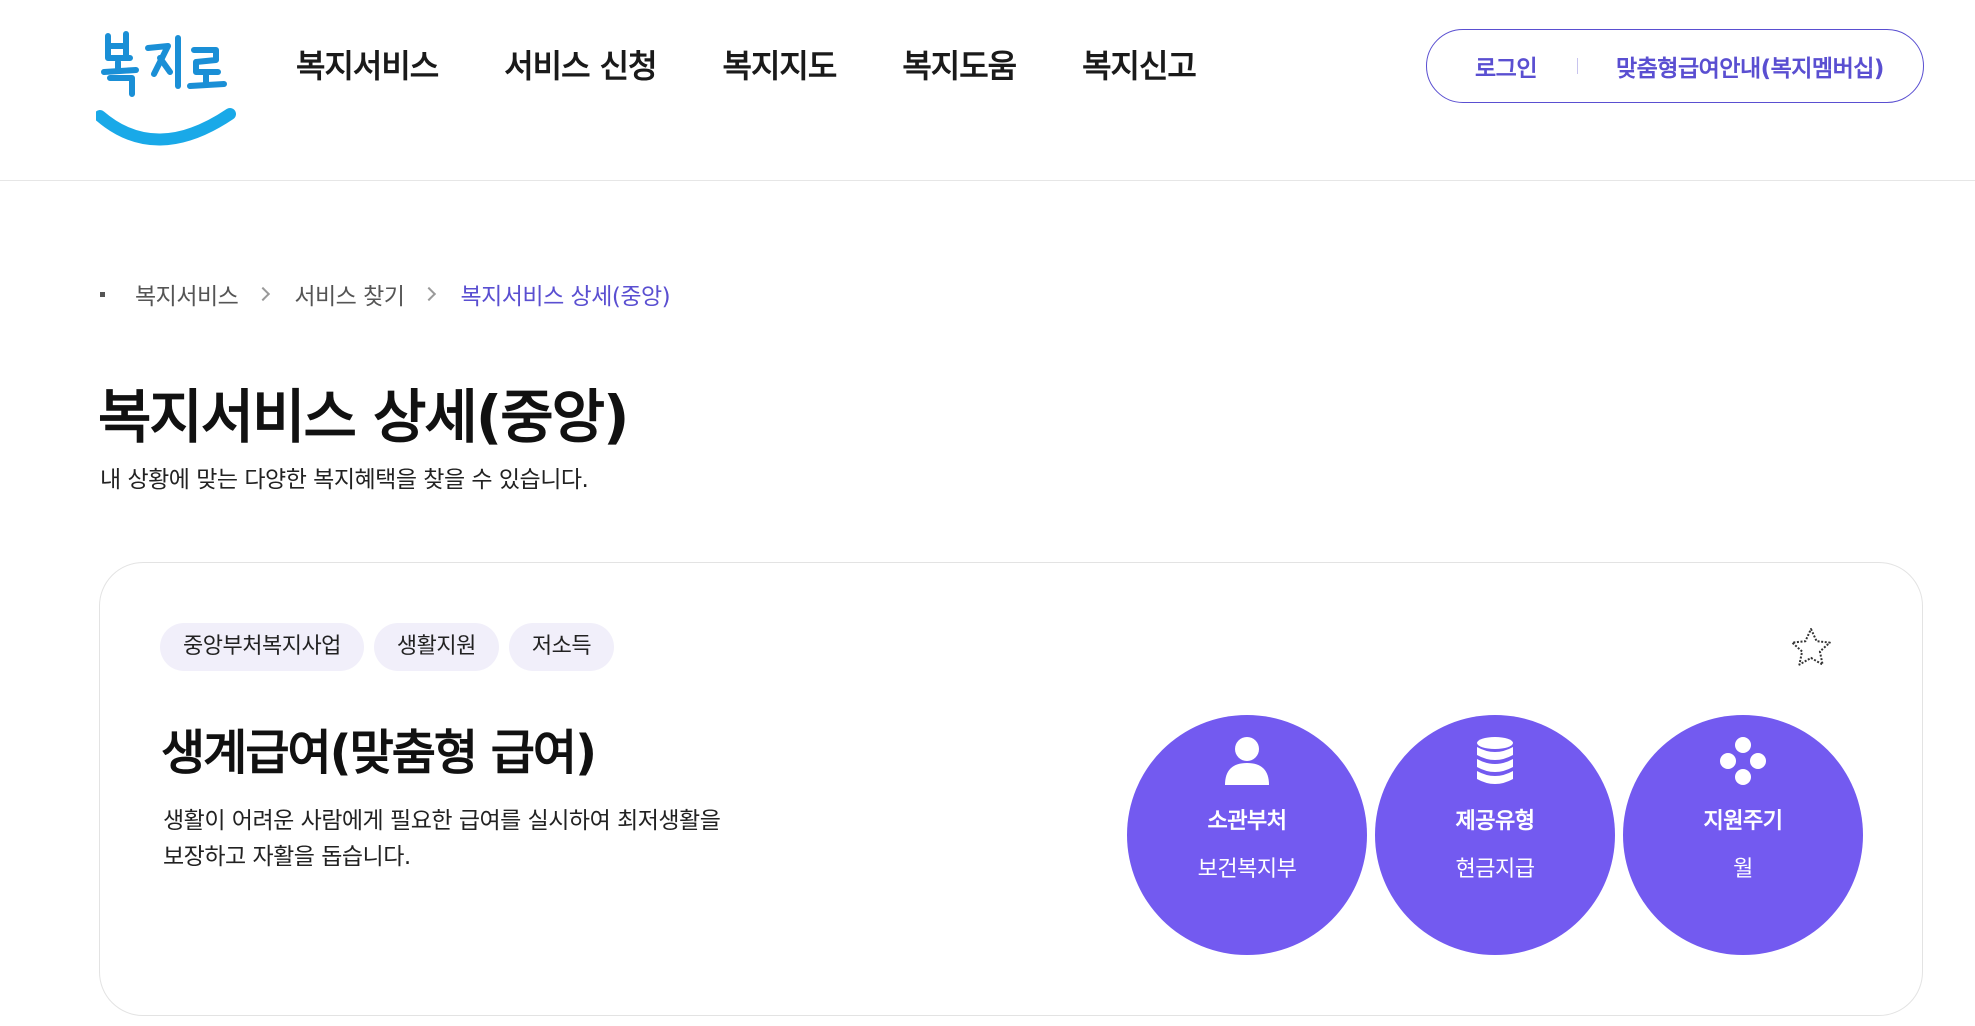 The height and width of the screenshot is (1026, 1975). I want to click on page-title: 복지서비스 상세(중앙), so click(363, 417).